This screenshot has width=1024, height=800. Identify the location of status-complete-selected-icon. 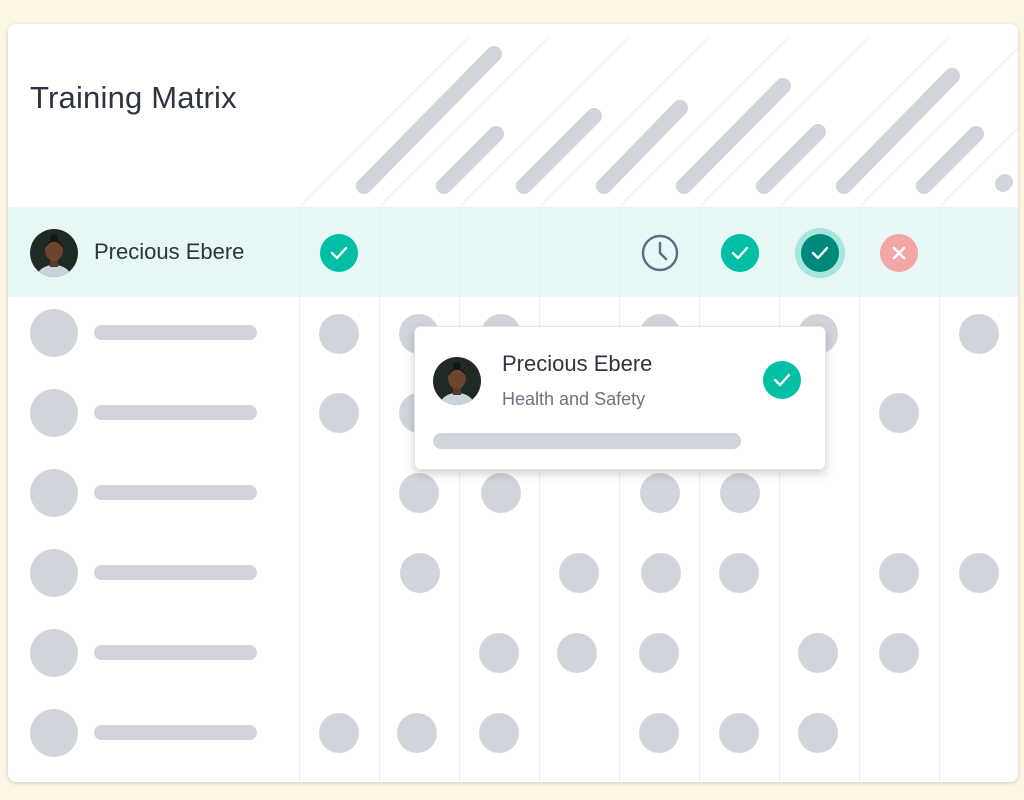
(820, 253).